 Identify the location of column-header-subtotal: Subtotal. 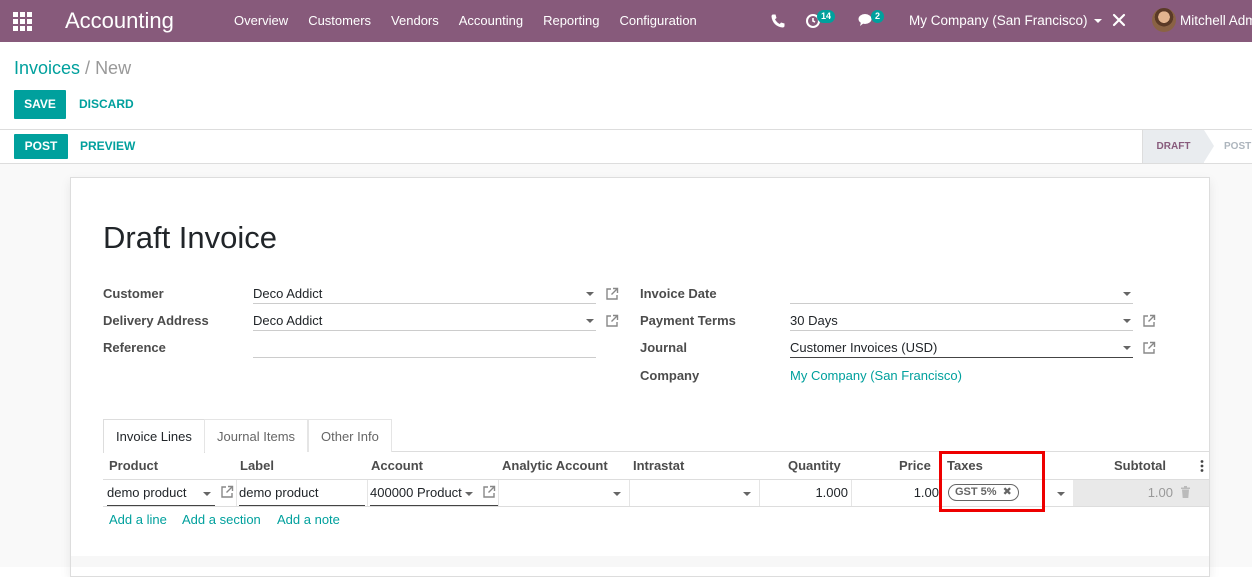
(1140, 465).